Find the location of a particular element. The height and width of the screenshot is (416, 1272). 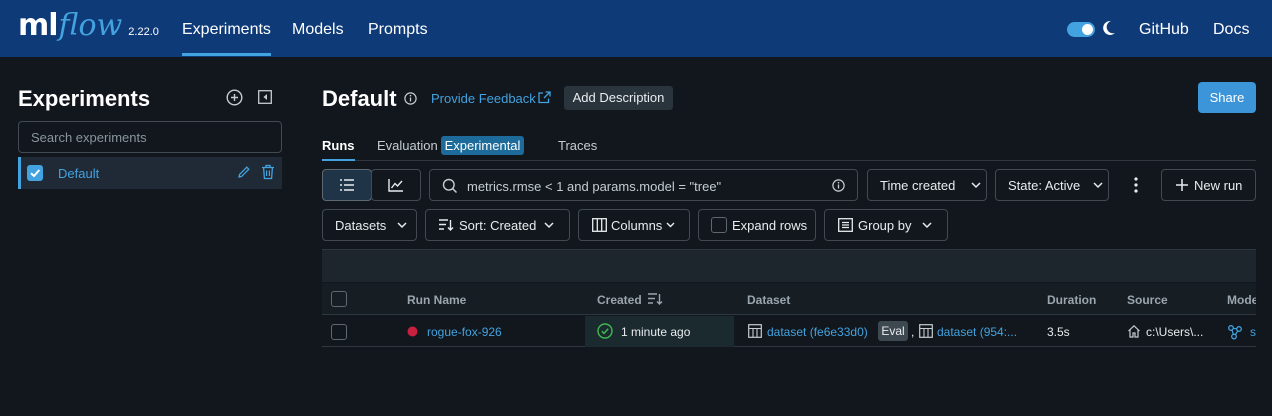

sort-label: Sort: Created is located at coordinates (498, 225).